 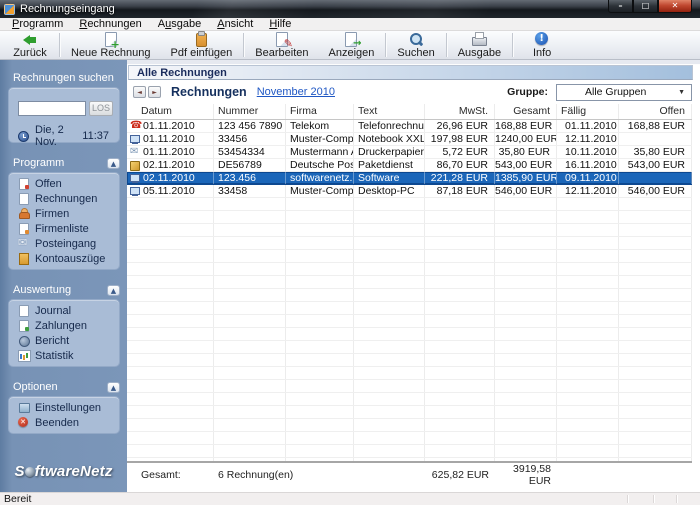 I want to click on zurück-button: Zurück, so click(x=30, y=45).